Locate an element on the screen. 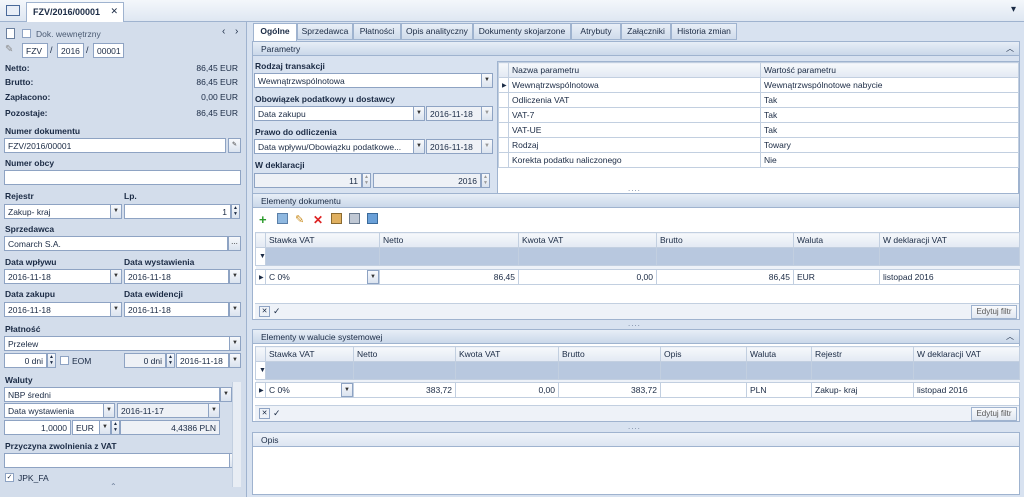 This screenshot has width=1024, height=497. paste-icon is located at coordinates (354, 218).